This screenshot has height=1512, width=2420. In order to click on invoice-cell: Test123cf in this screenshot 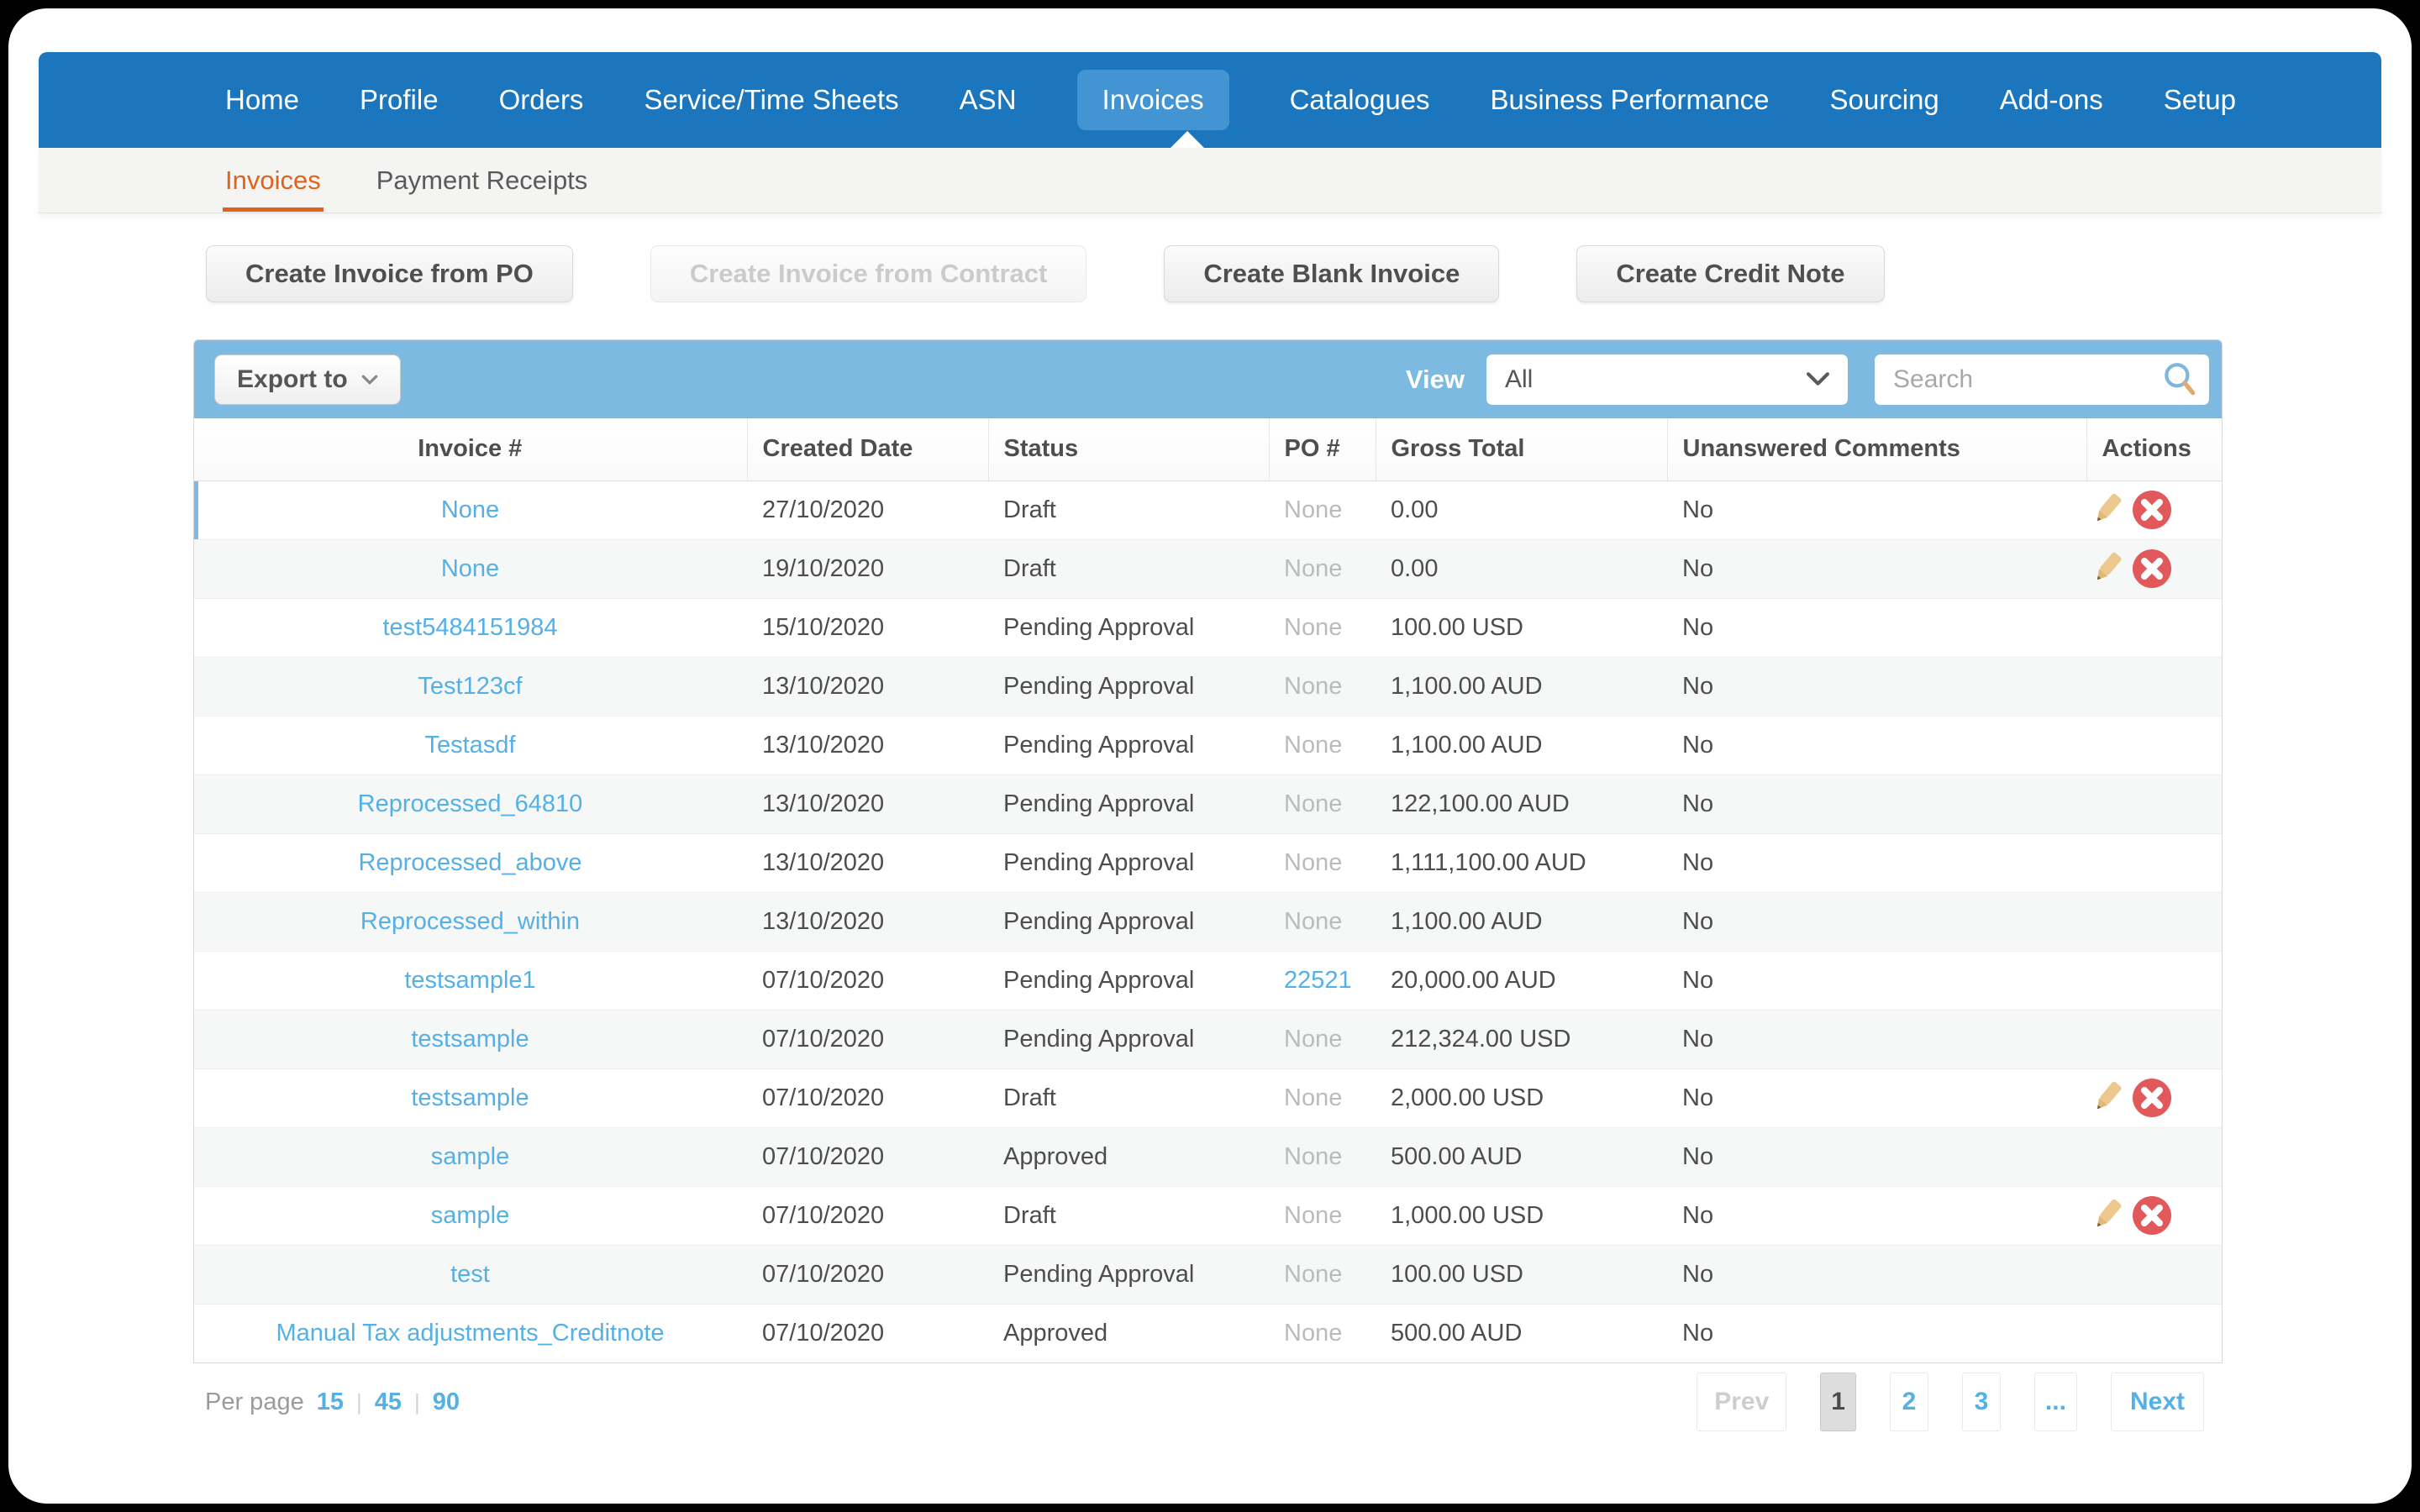, I will do `click(470, 686)`.